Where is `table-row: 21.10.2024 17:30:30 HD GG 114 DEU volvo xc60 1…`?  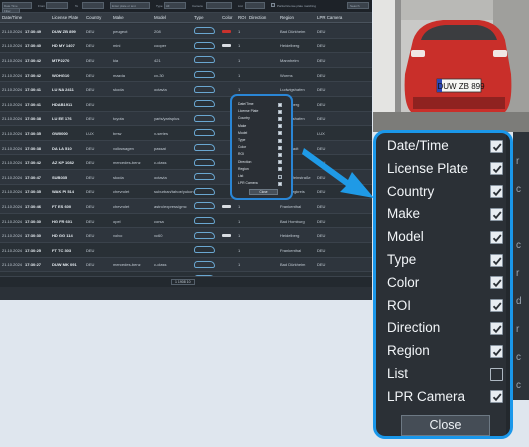 table-row: 21.10.2024 17:30:30 HD GG 114 DEU volvo xc60 1… is located at coordinates (186, 235).